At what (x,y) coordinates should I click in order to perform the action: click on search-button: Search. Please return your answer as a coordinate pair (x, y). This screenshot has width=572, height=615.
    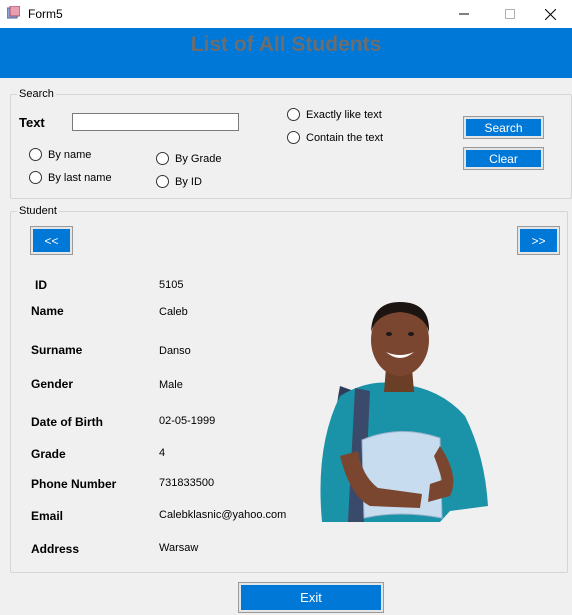
    Looking at the image, I should click on (503, 127).